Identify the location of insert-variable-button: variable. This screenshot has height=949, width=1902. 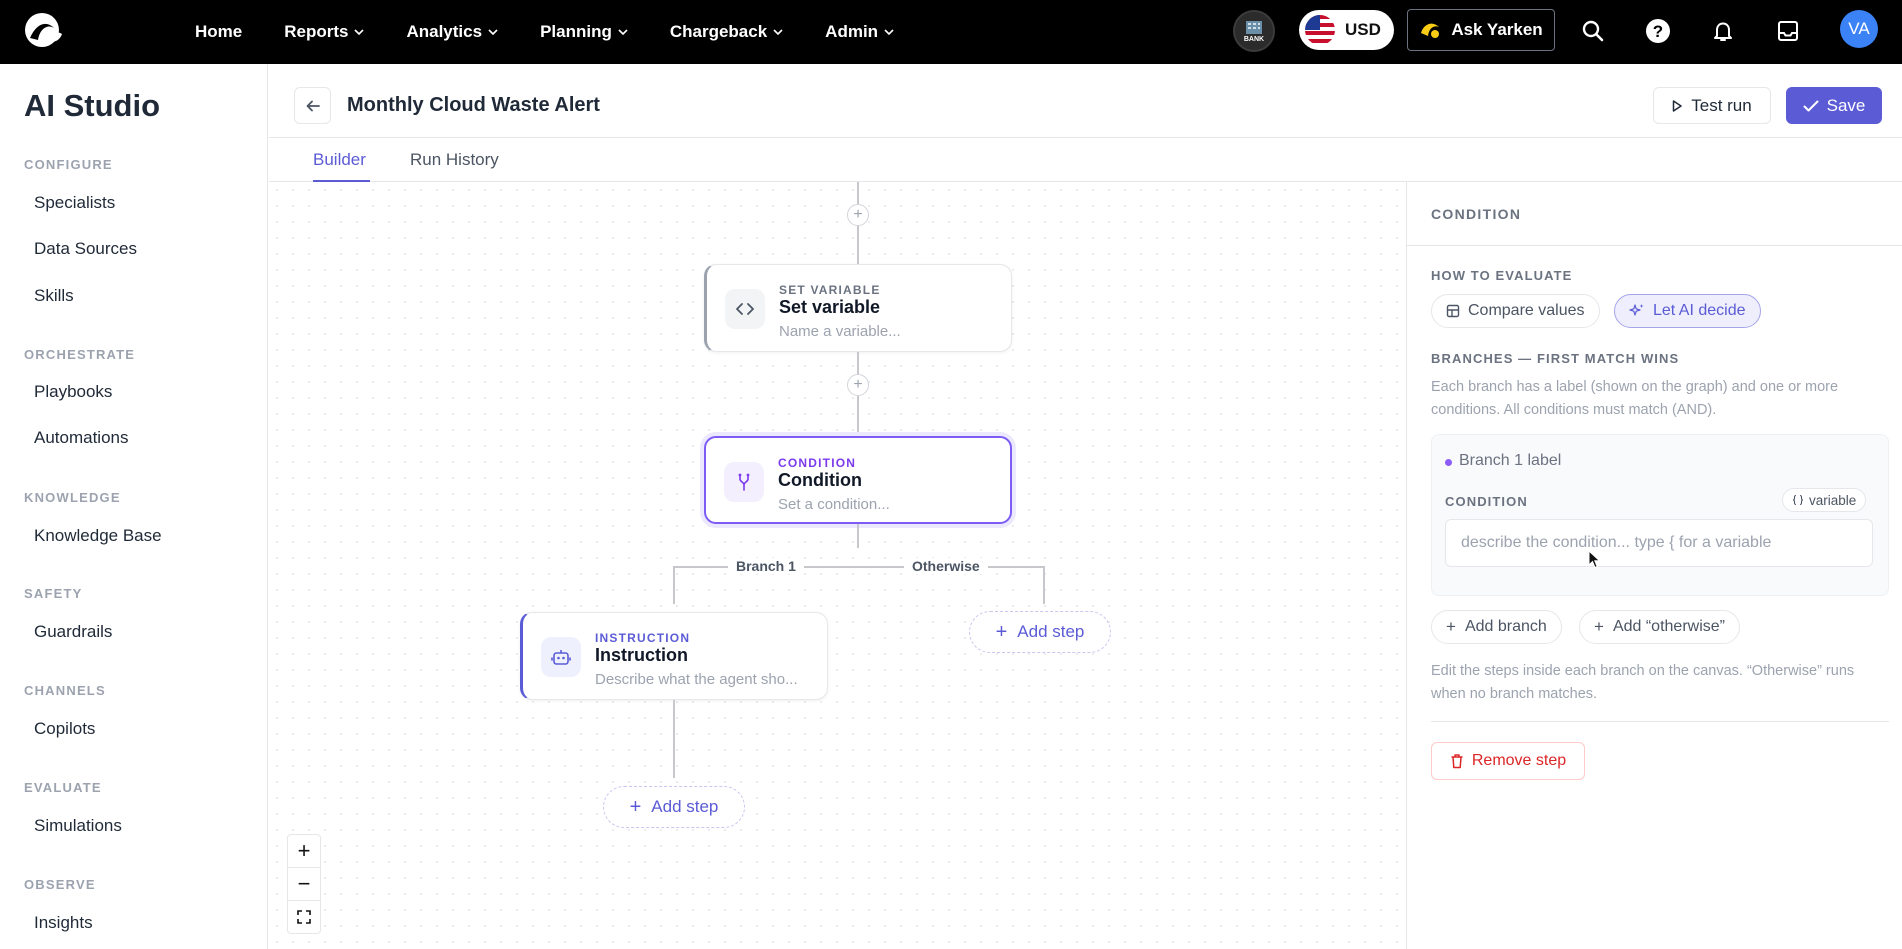
(1824, 500).